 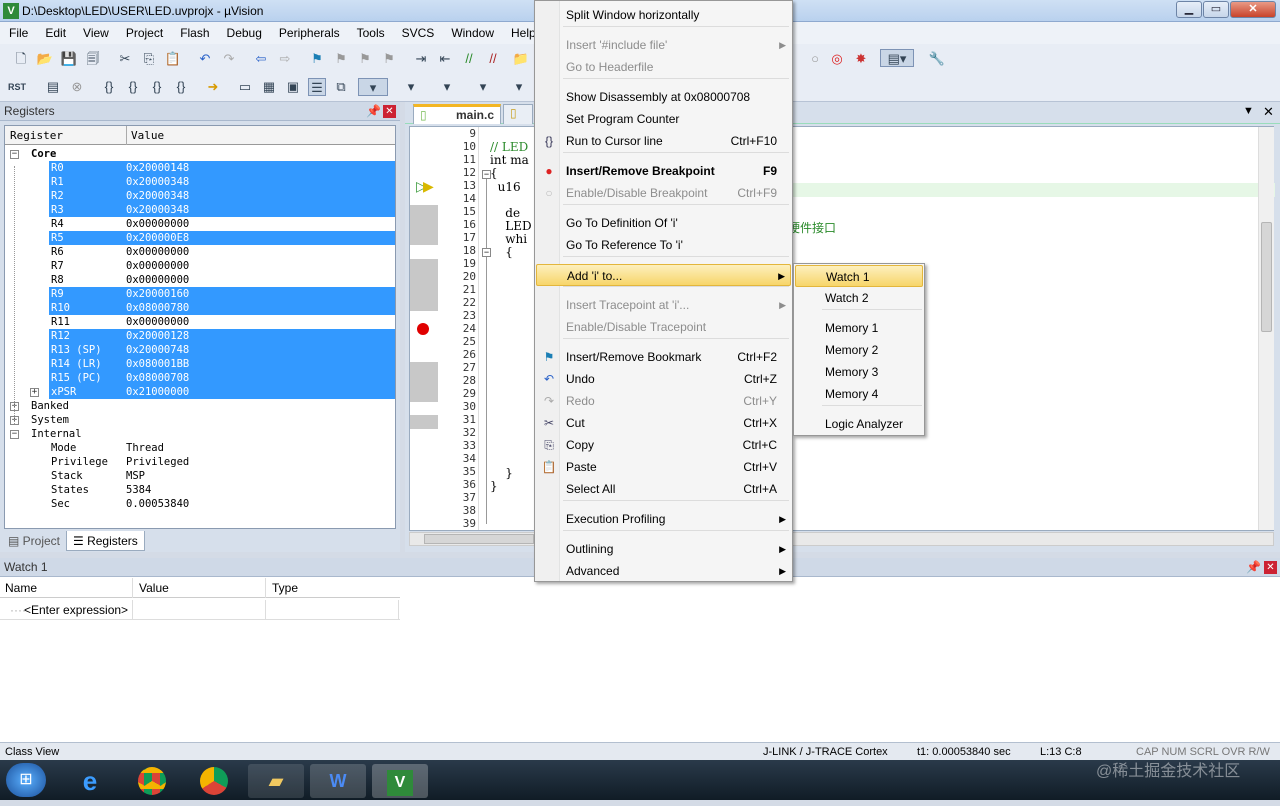 What do you see at coordinates (55, 31) in the screenshot?
I see `menu-edit: Edit` at bounding box center [55, 31].